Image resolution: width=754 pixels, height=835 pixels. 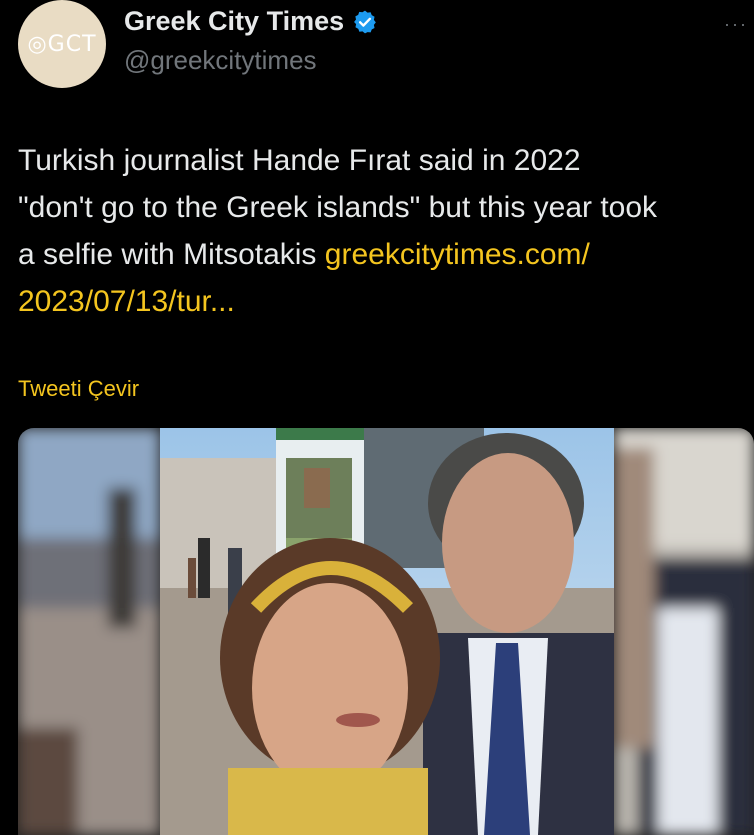 I want to click on avatar: ◎GCT, so click(x=62, y=44).